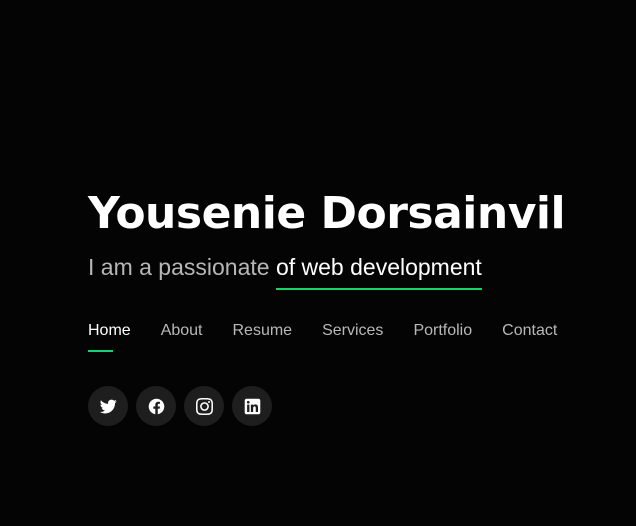 Image resolution: width=636 pixels, height=526 pixels. Describe the element at coordinates (109, 337) in the screenshot. I see `nav-item-home: Home` at that location.